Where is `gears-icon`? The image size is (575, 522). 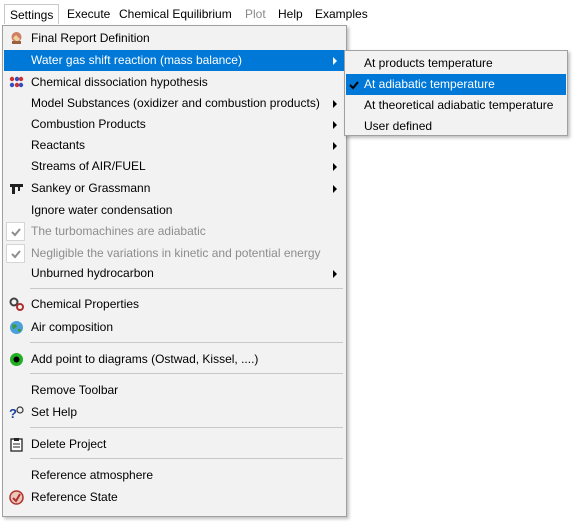
gears-icon is located at coordinates (16, 304).